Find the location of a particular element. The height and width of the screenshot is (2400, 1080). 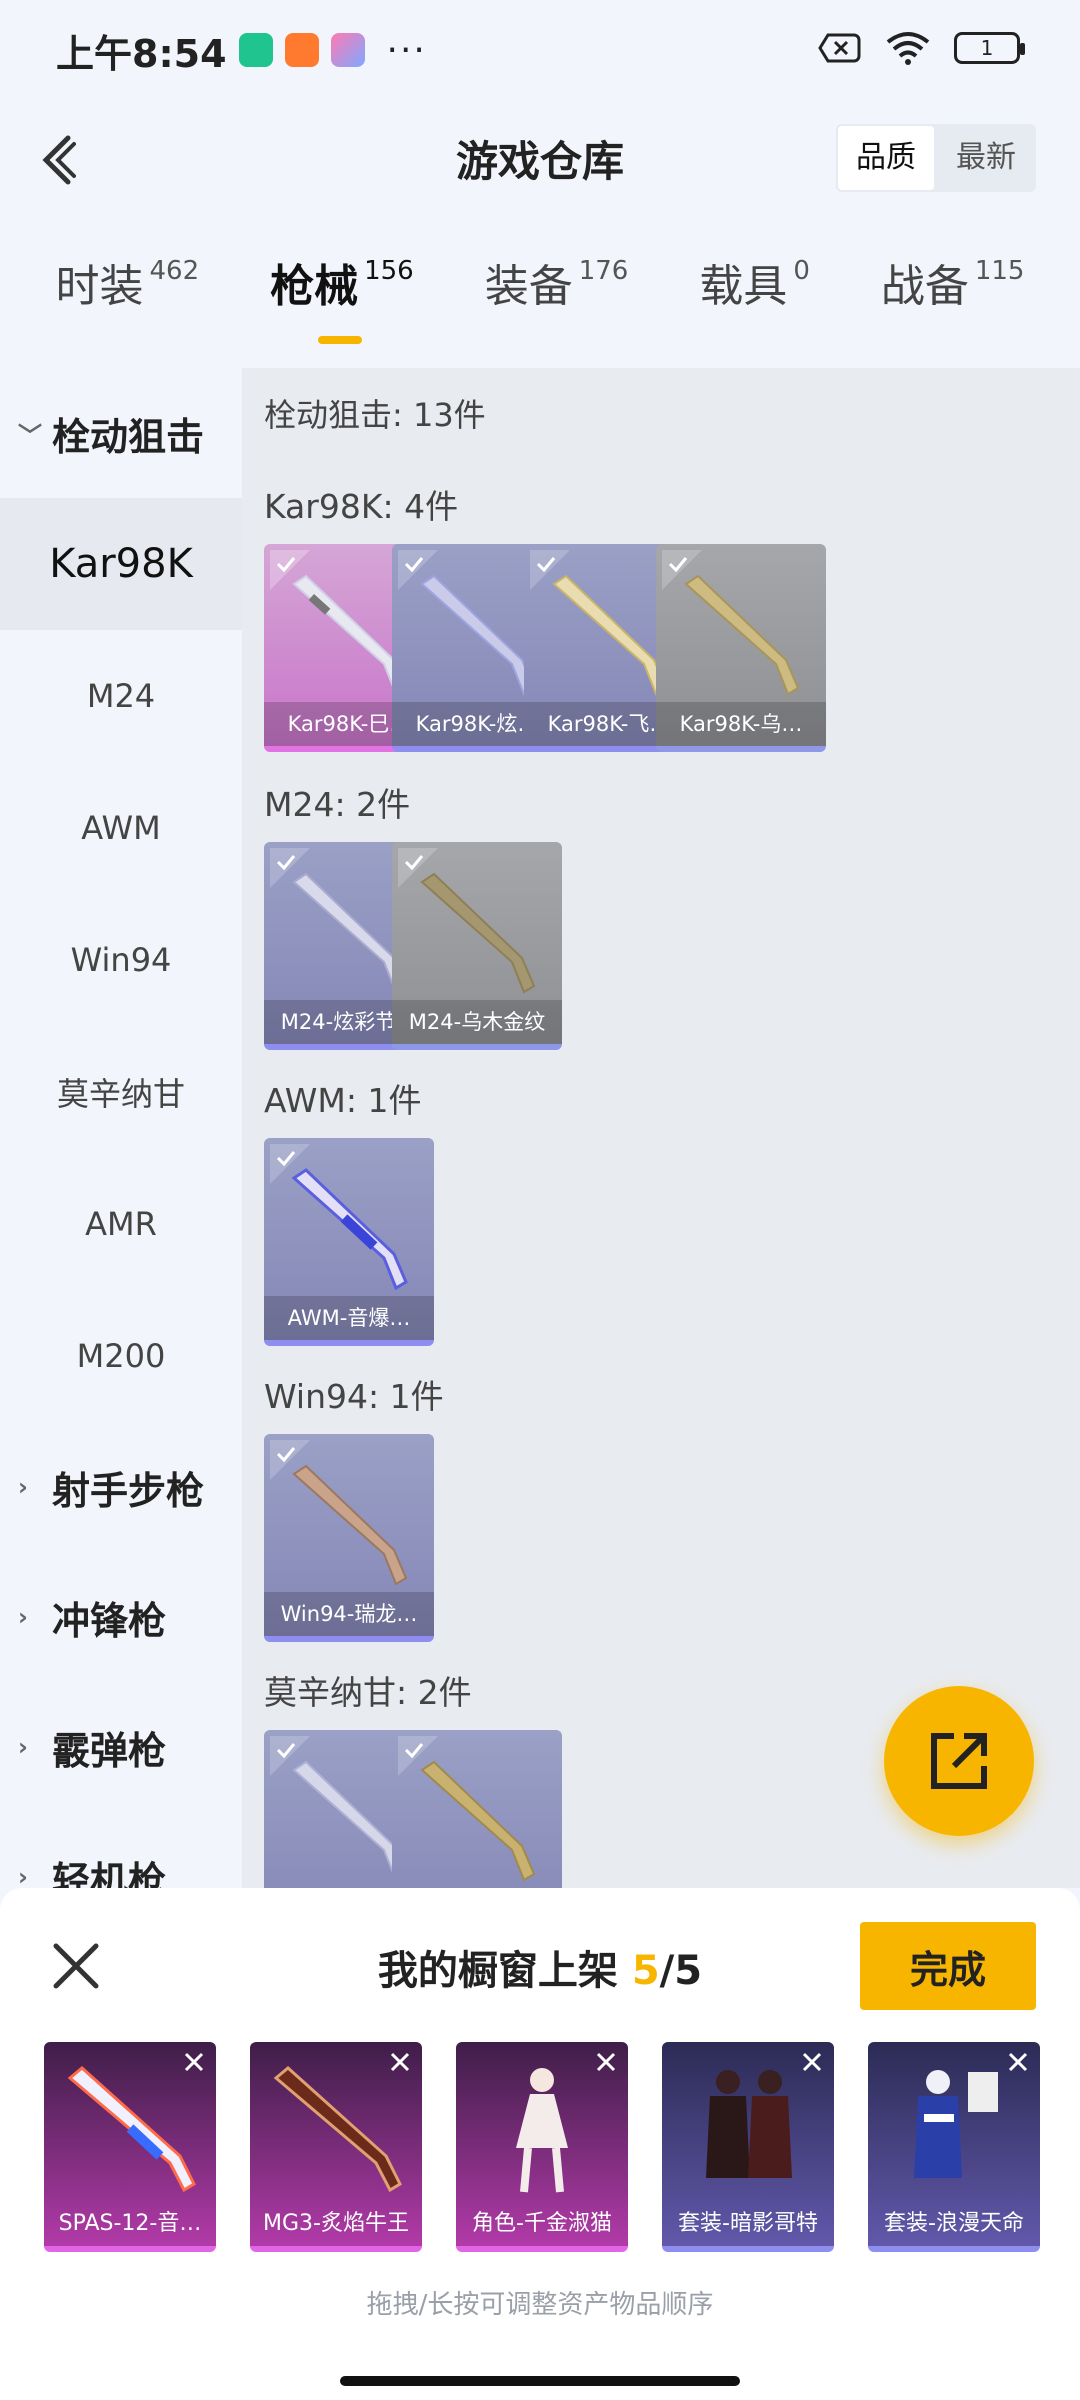

chevron-down-icon: ﹀ is located at coordinates (30, 435).